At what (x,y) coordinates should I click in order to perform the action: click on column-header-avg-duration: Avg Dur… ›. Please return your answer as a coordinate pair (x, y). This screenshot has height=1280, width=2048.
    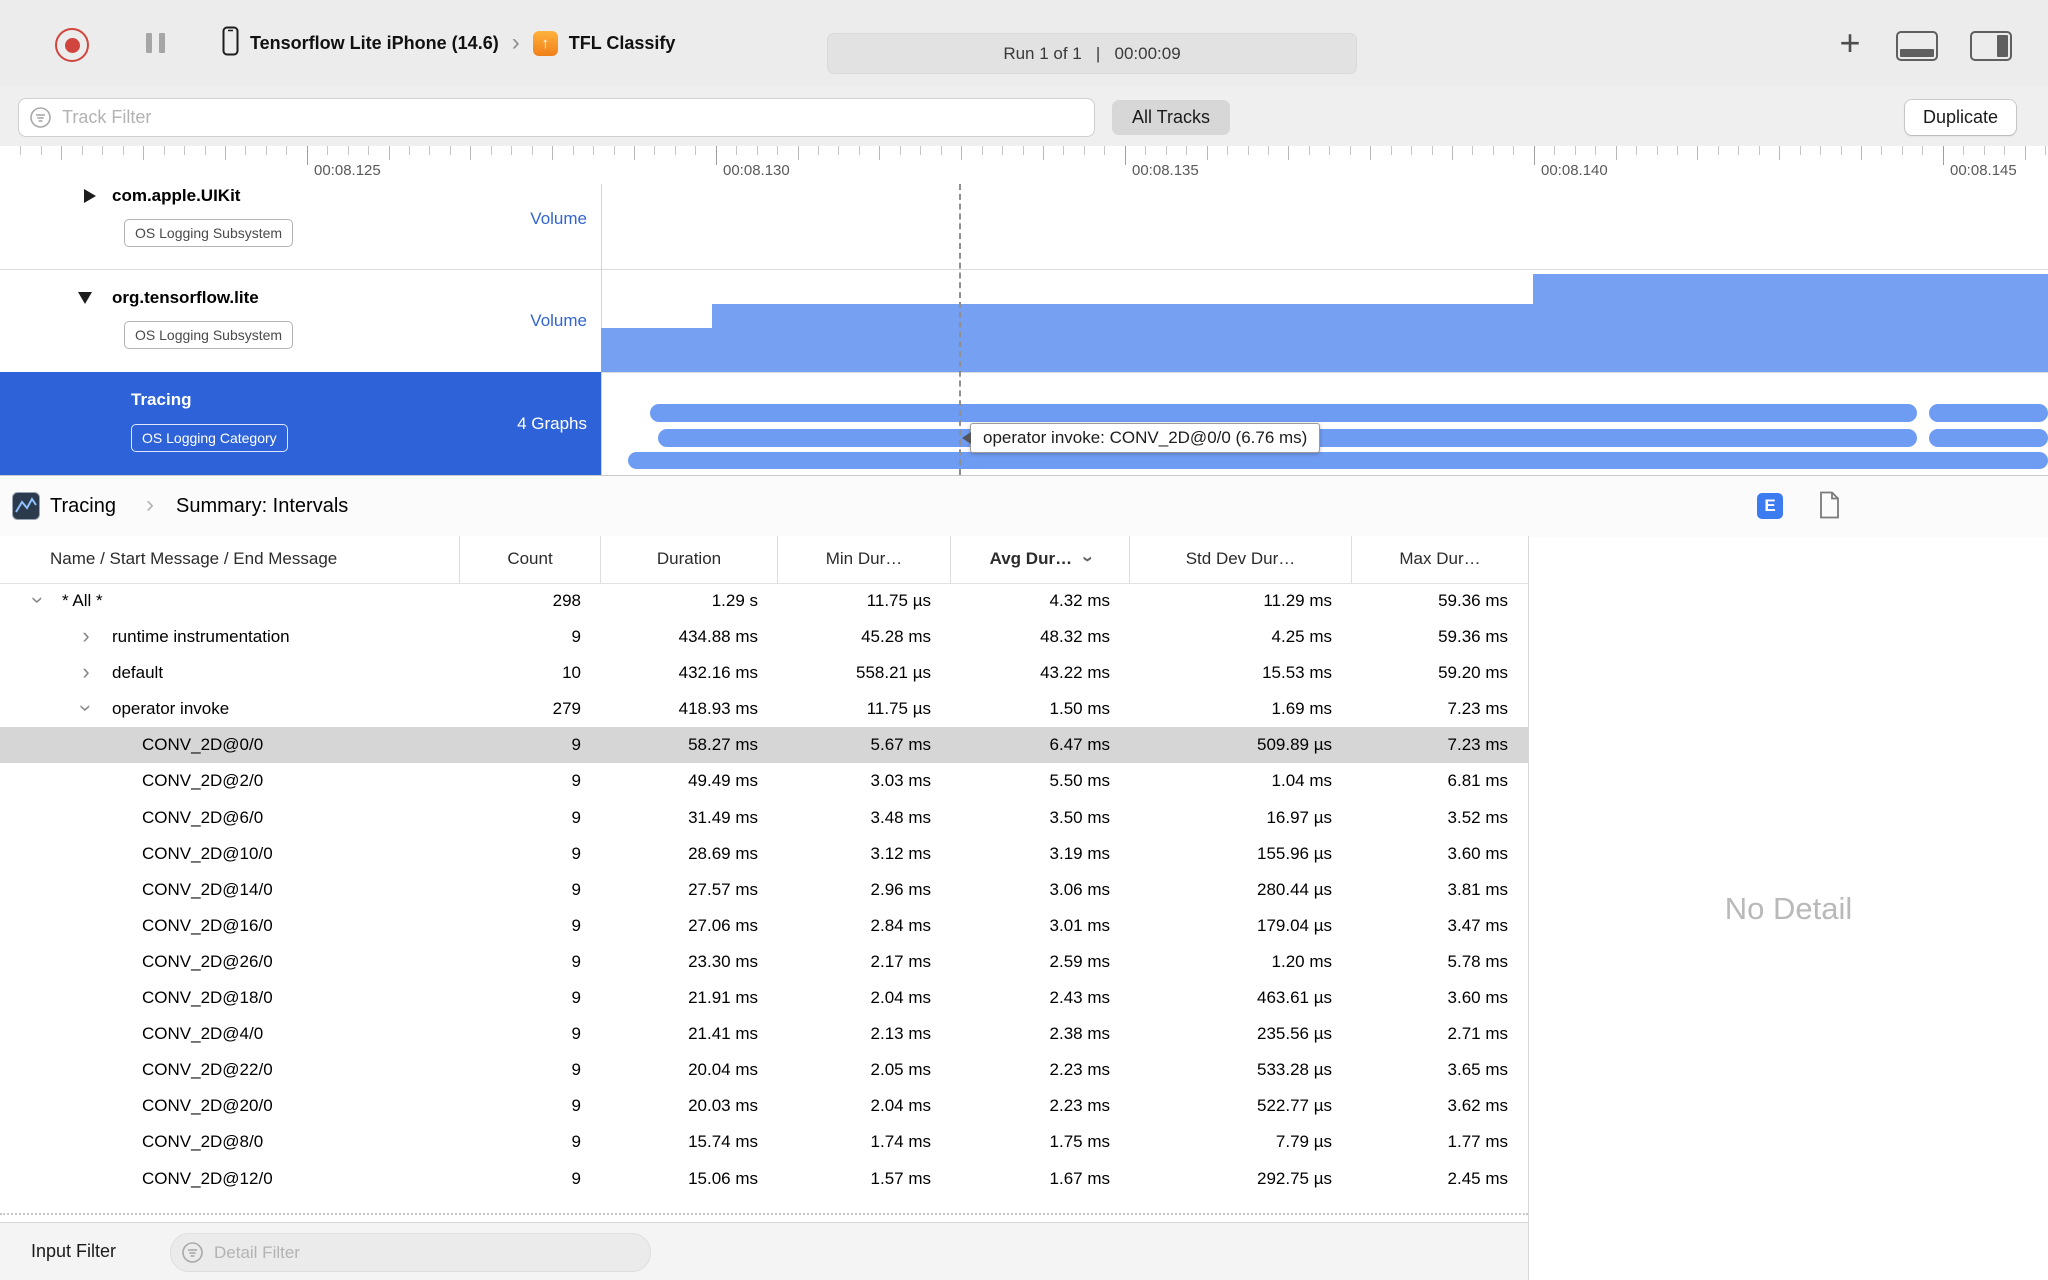
    Looking at the image, I should click on (1040, 559).